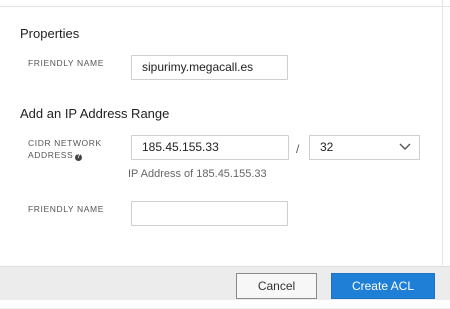  What do you see at coordinates (383, 286) in the screenshot?
I see `create-acl-button: Create ACL` at bounding box center [383, 286].